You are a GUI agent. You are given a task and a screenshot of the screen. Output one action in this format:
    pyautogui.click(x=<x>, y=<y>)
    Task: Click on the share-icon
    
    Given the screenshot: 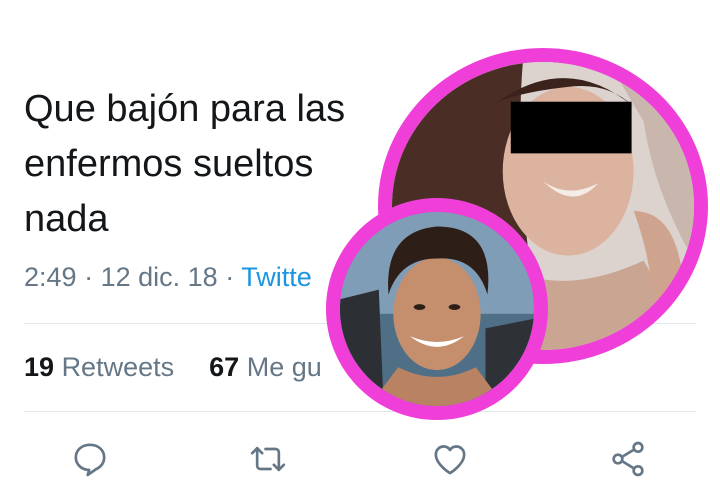 What is the action you would take?
    pyautogui.click(x=628, y=459)
    